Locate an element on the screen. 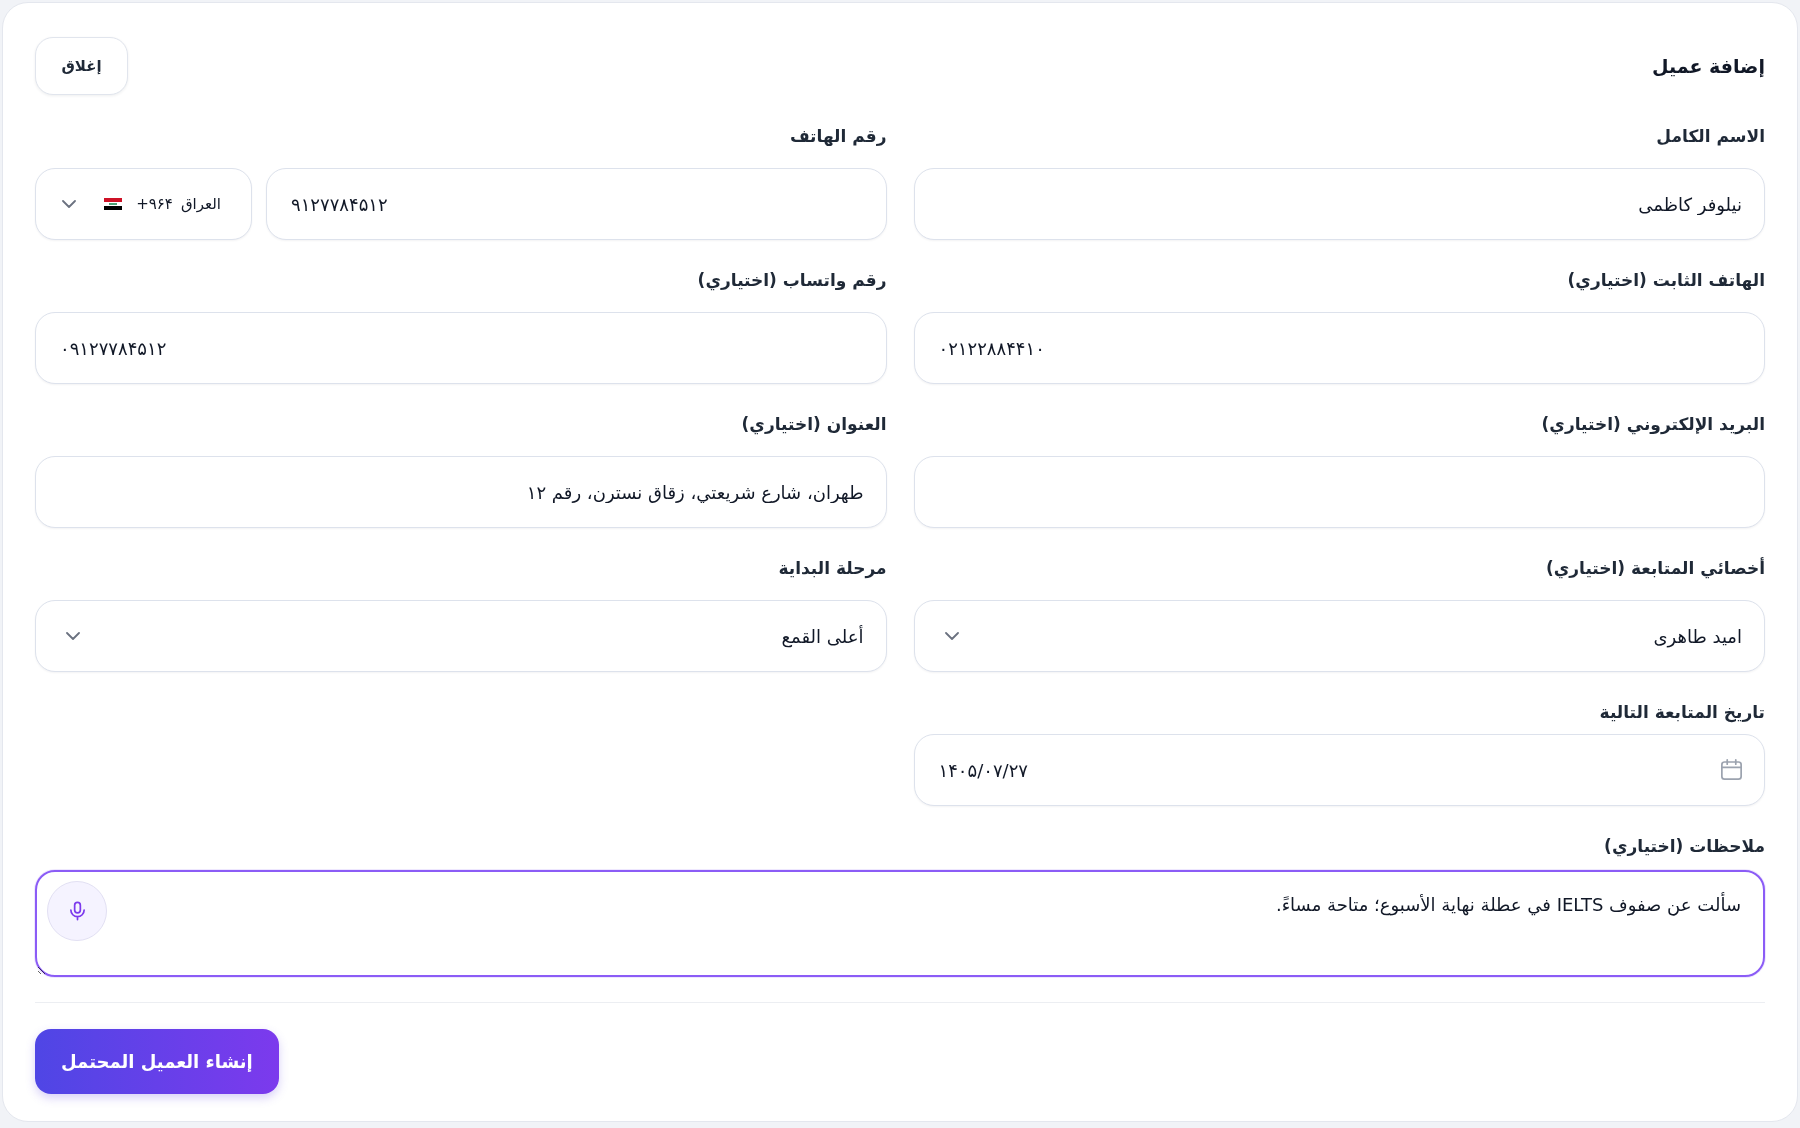 The height and width of the screenshot is (1128, 1800). field-label: الاسم الكامل is located at coordinates (1710, 136).